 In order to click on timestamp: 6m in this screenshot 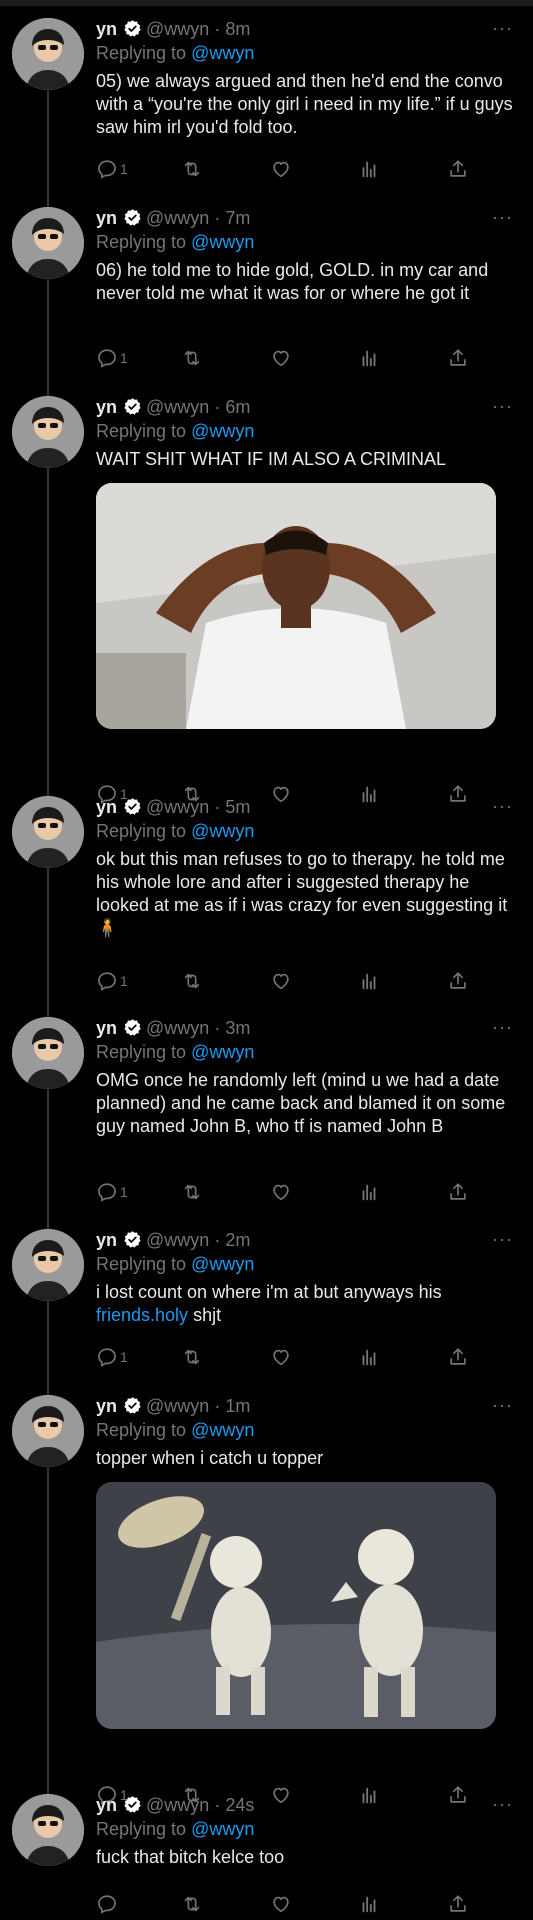, I will do `click(237, 407)`.